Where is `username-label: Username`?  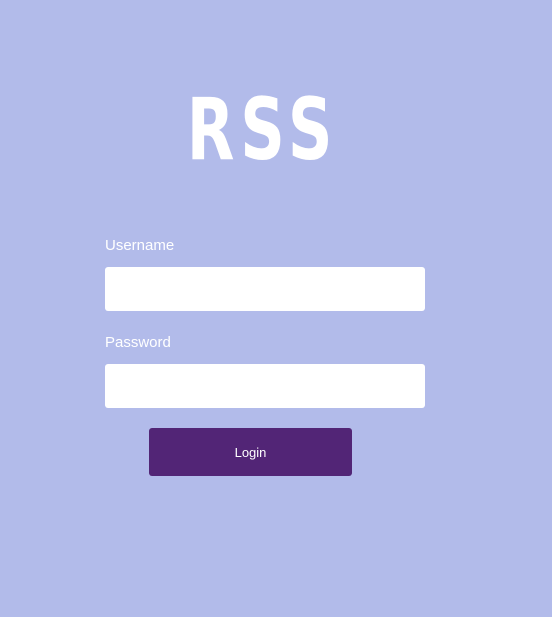
username-label: Username is located at coordinates (140, 245).